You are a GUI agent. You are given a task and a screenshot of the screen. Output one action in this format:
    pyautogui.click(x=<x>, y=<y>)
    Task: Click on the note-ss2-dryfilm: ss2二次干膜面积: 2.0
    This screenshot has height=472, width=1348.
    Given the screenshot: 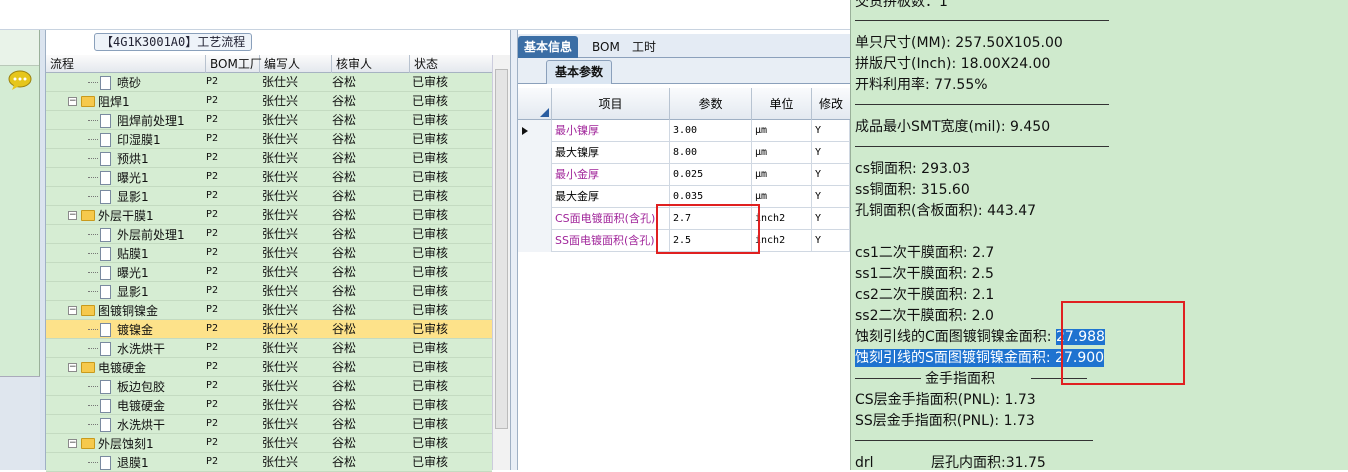 What is the action you would take?
    pyautogui.click(x=924, y=316)
    